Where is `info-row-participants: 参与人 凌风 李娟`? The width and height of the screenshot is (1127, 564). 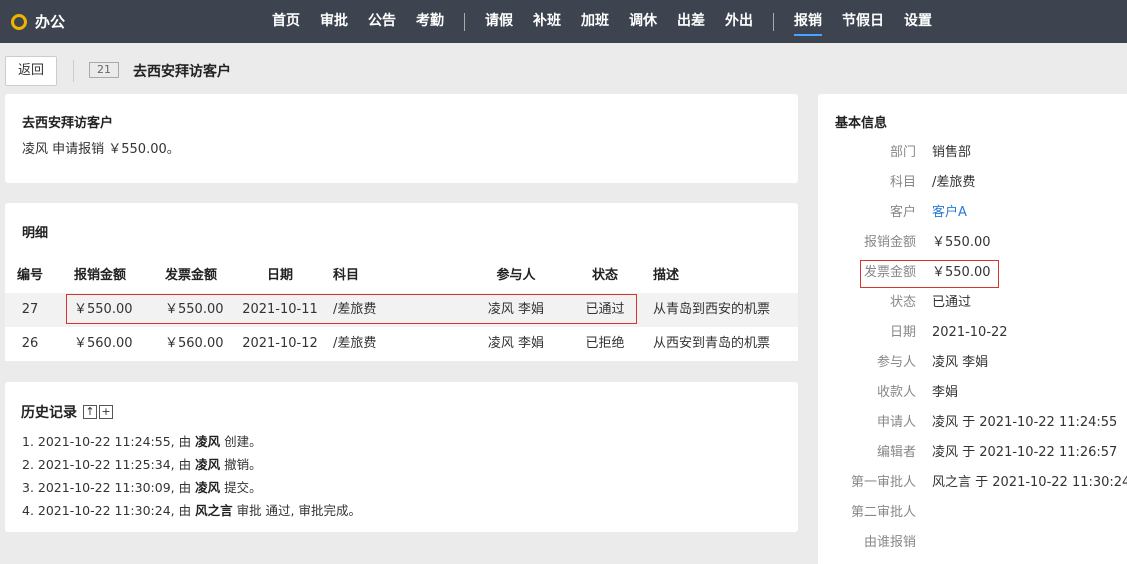
info-row-participants: 参与人 凌风 李娟 is located at coordinates (972, 363).